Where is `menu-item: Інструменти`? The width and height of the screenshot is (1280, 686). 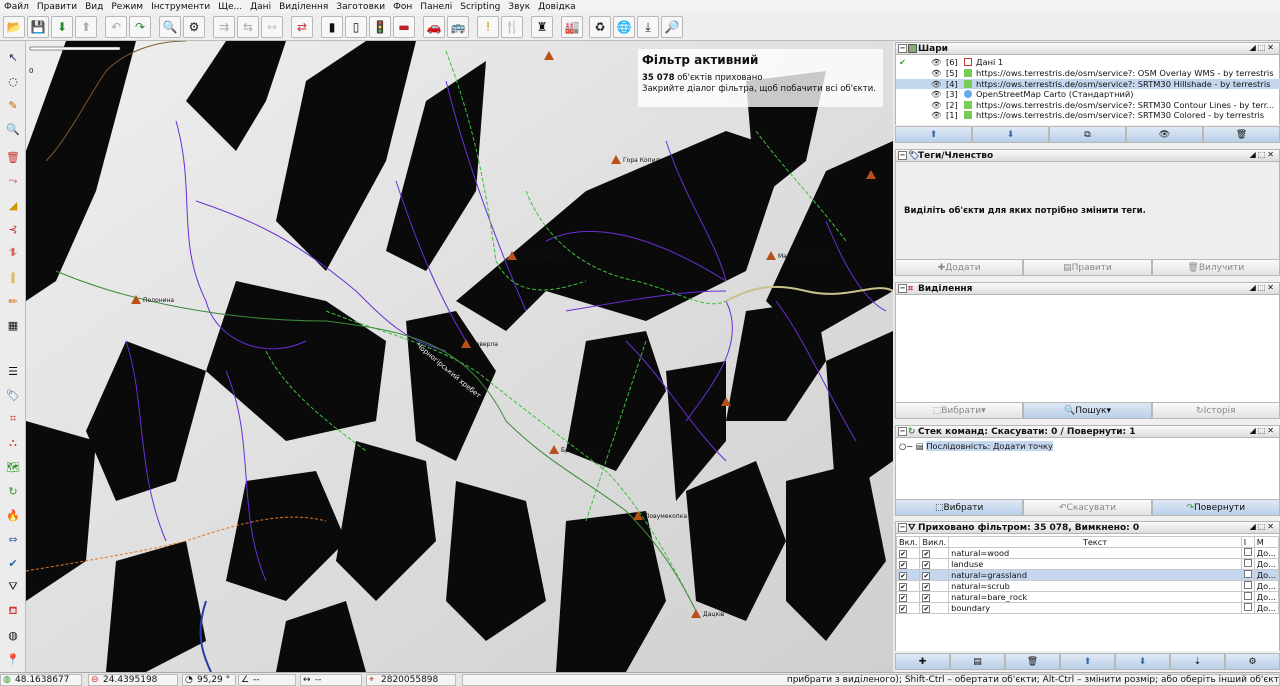
menu-item: Інструменти is located at coordinates (180, 7).